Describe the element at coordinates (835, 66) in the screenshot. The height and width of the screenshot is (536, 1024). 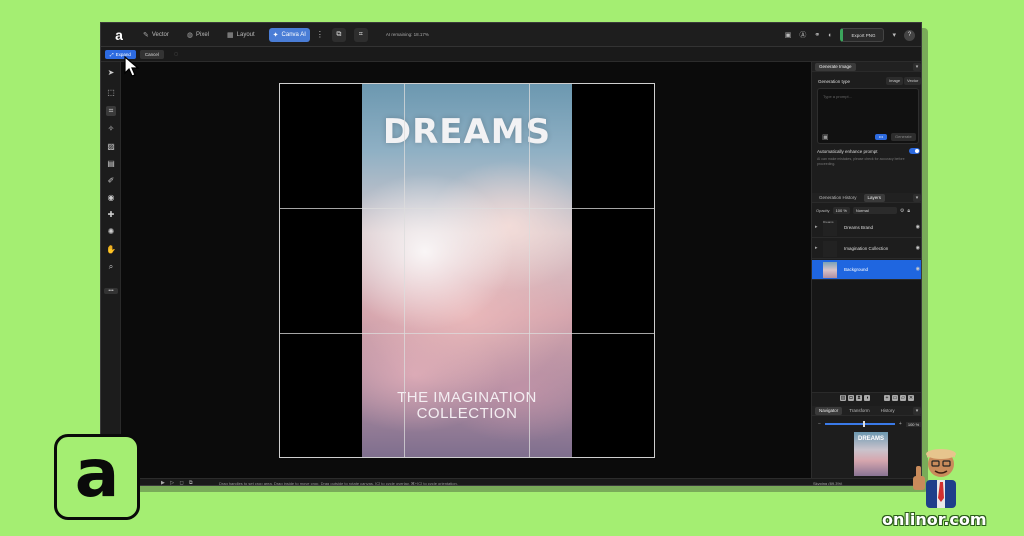
I see `tab-generate-image: Generate Image` at that location.